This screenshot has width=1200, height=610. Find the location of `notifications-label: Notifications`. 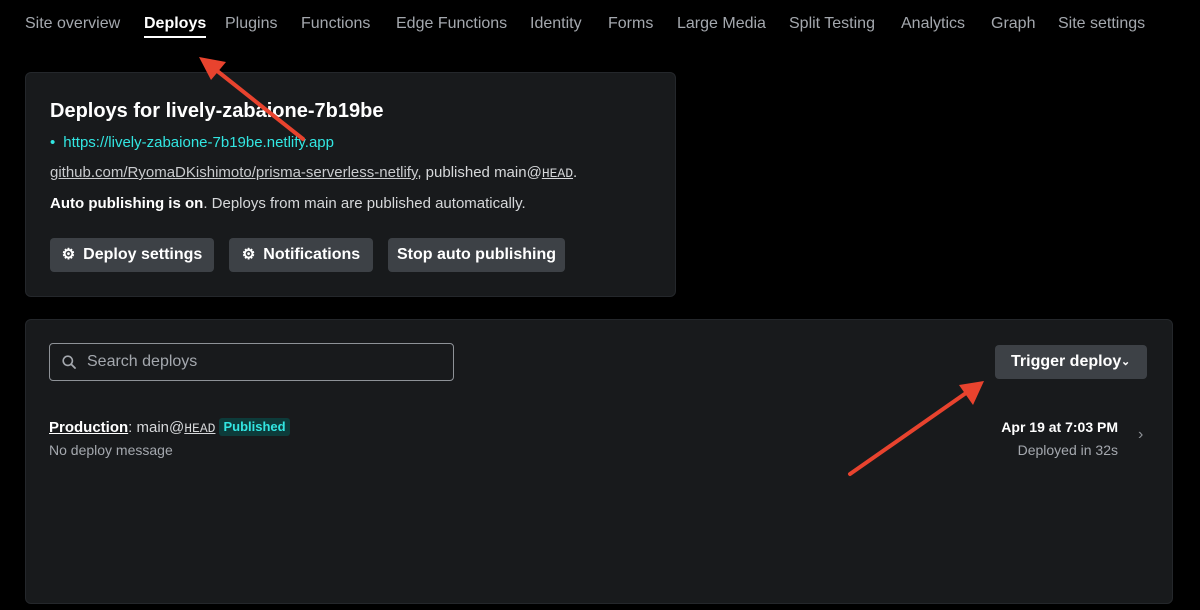

notifications-label: Notifications is located at coordinates (312, 254).